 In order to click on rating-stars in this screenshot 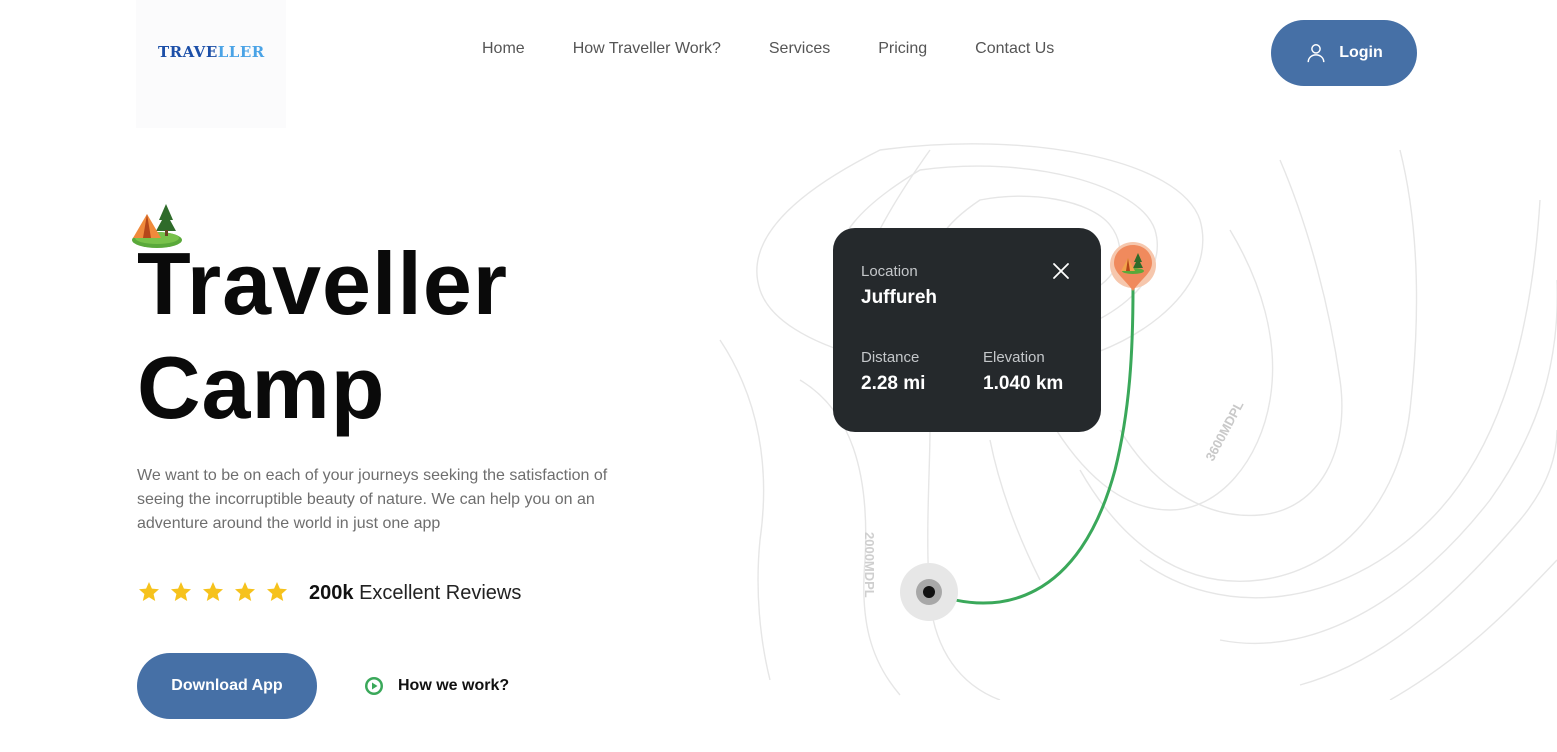, I will do `click(213, 592)`.